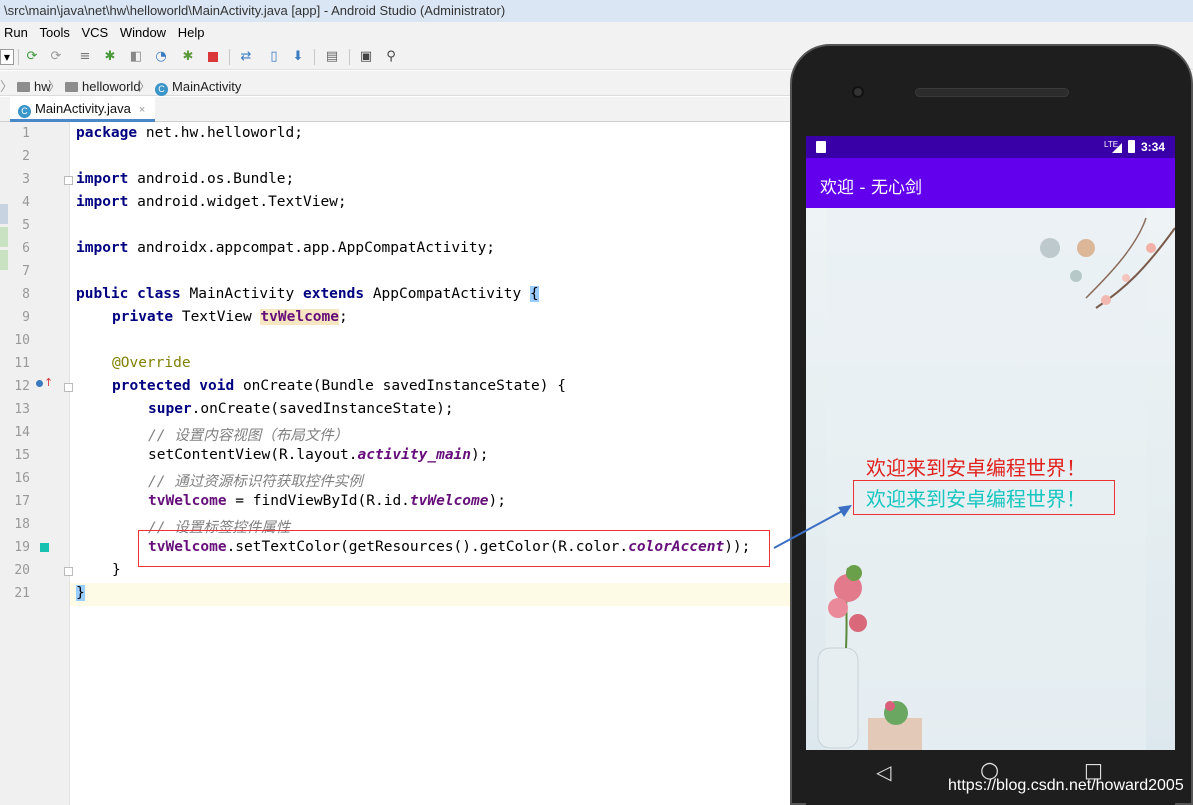  I want to click on annotation-box-phone, so click(984, 497).